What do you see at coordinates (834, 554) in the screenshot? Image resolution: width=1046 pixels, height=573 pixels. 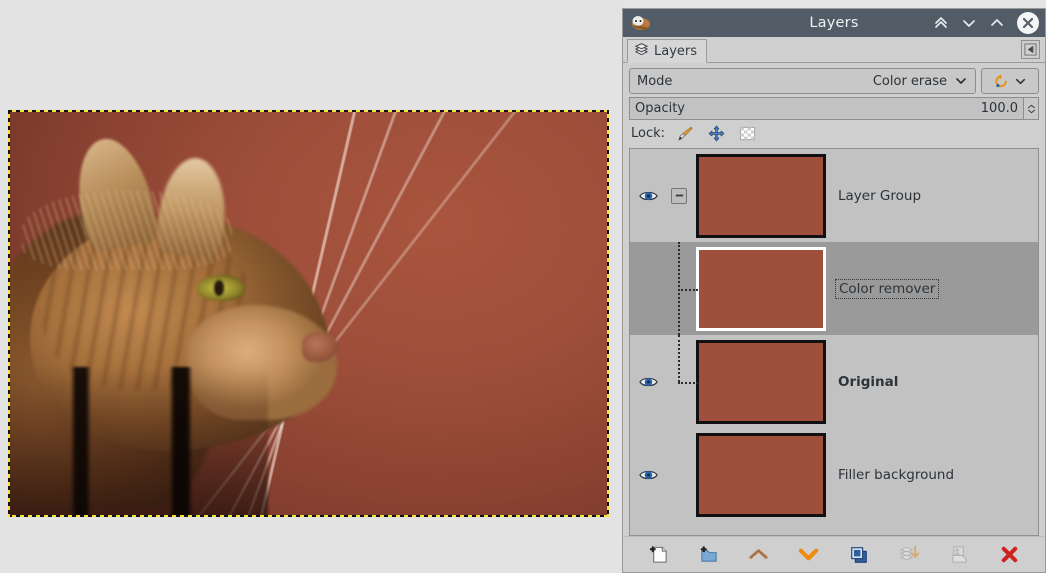 I see `layers-toolbar` at bounding box center [834, 554].